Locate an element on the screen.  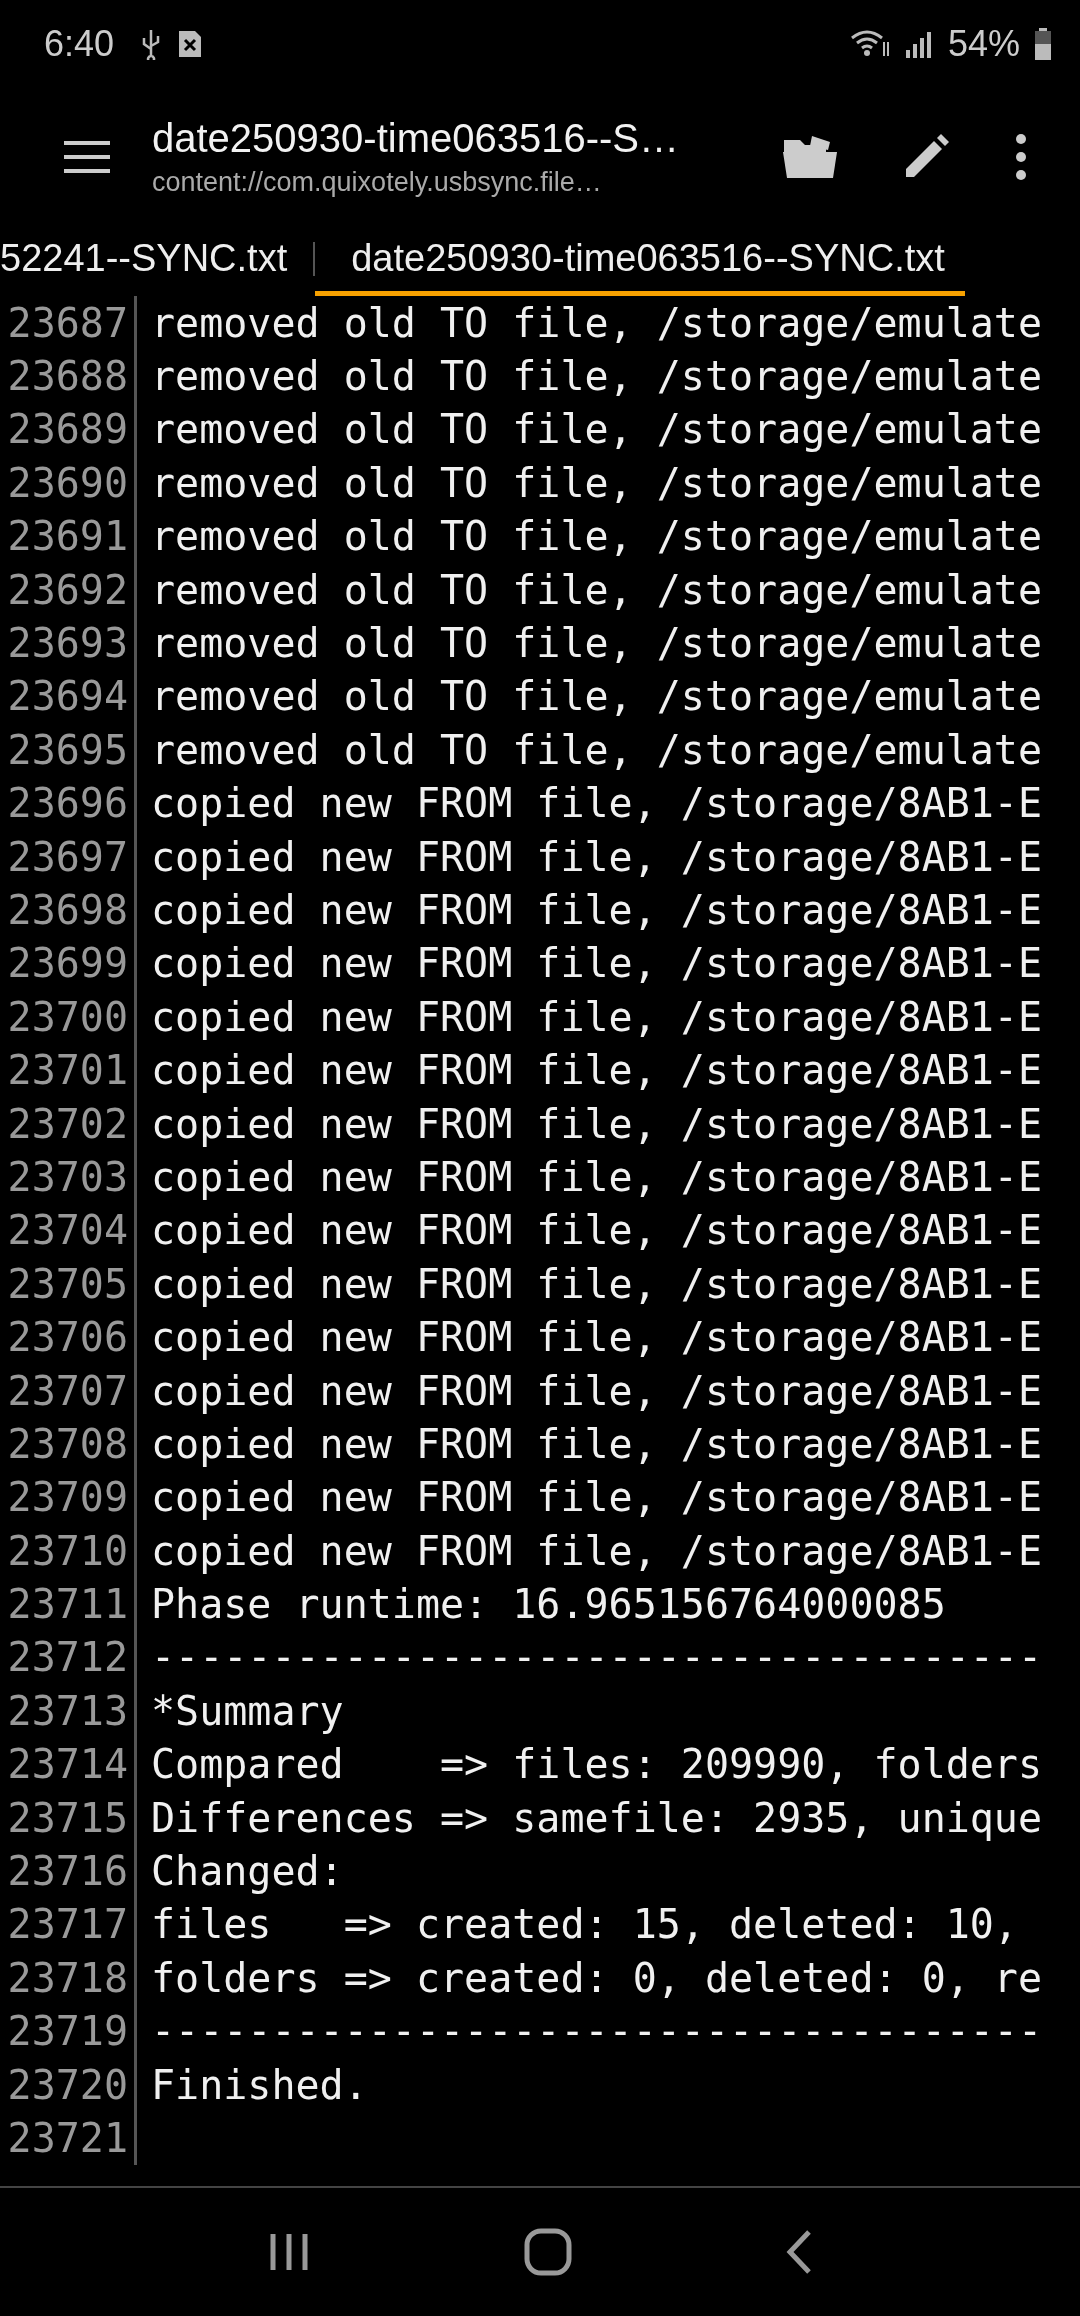
line-number: 23716 is located at coordinates (68, 1871).